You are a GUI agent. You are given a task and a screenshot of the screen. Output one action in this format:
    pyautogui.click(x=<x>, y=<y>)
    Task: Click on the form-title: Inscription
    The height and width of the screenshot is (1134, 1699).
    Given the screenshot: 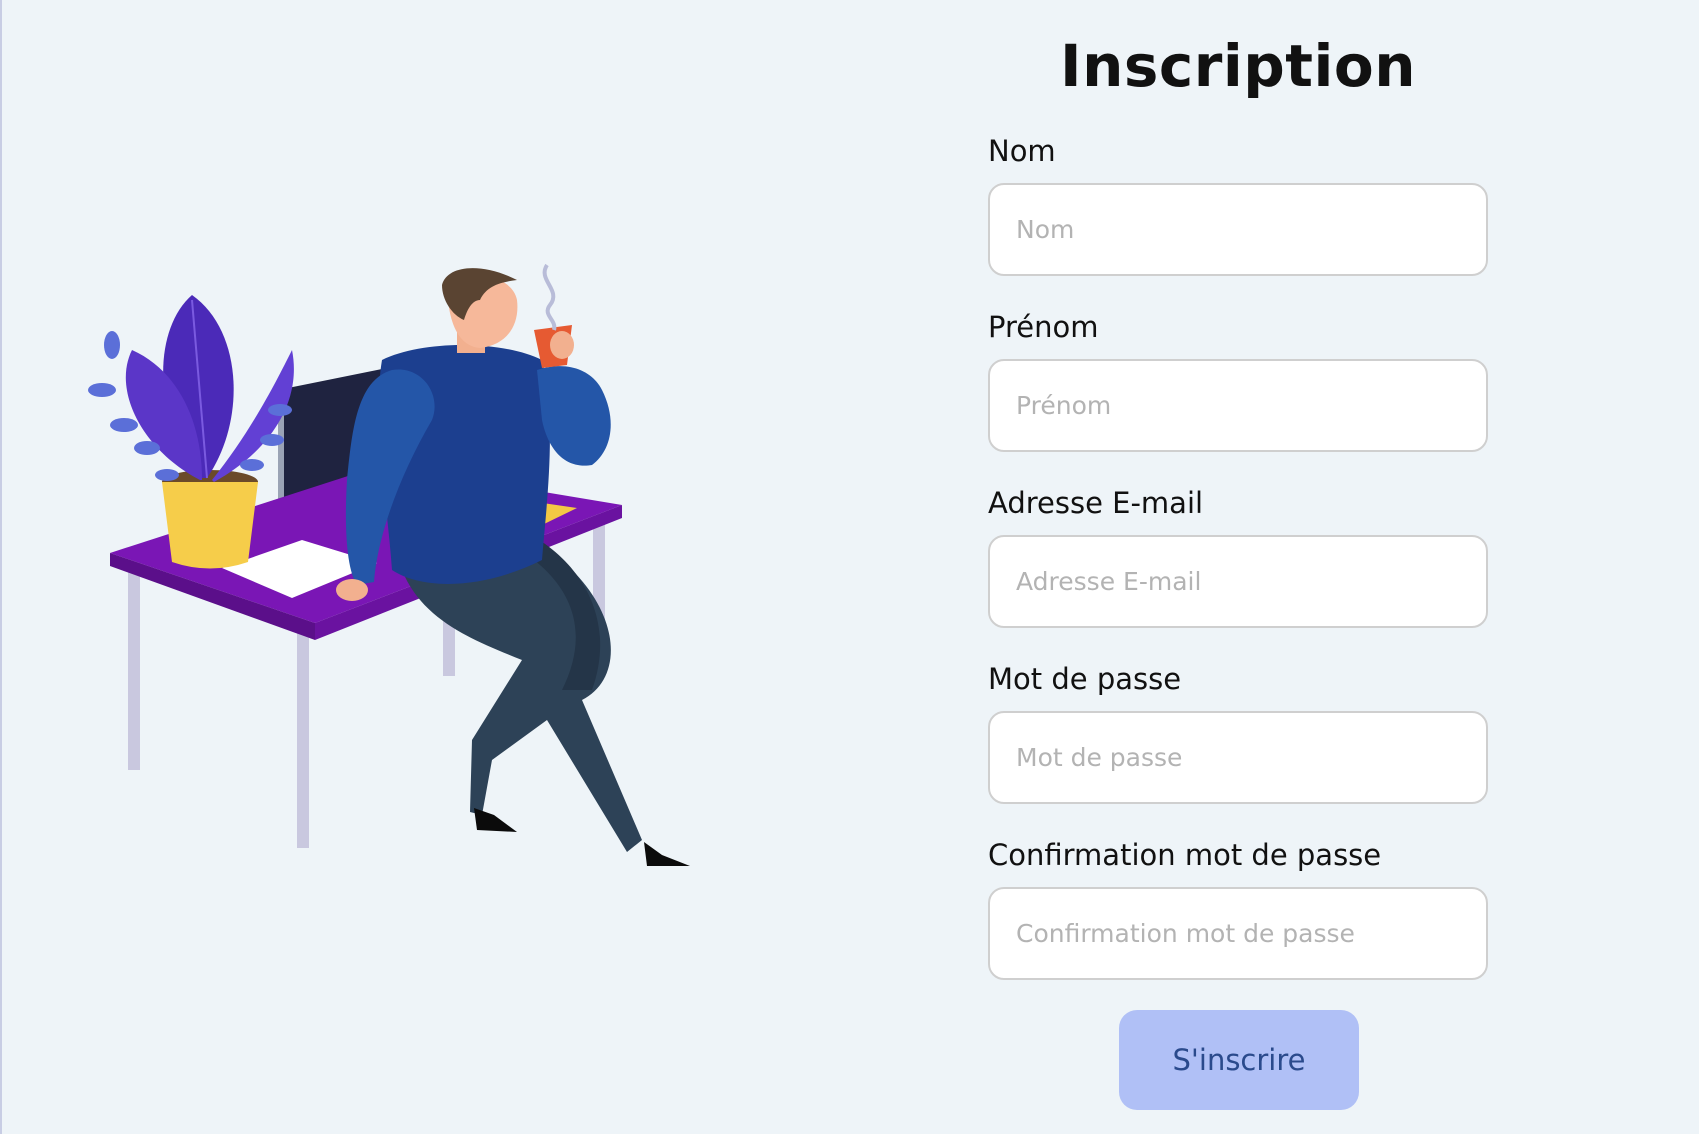 What is the action you would take?
    pyautogui.click(x=1238, y=66)
    